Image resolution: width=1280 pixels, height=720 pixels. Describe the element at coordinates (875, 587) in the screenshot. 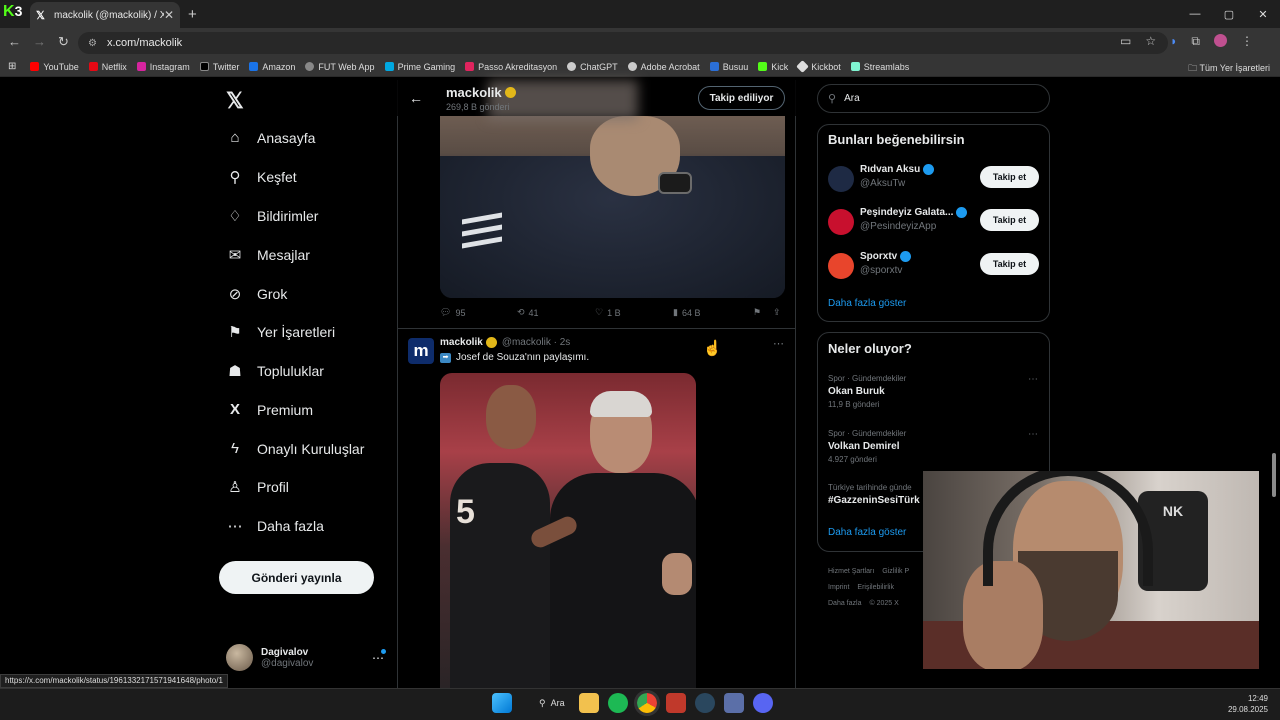

I see `footer-link: Erişilebilirlik` at that location.